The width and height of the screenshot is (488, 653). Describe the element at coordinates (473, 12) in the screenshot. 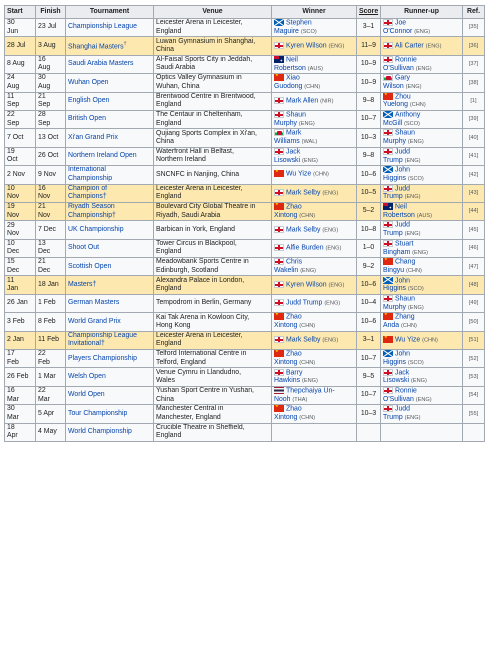

I see `header-ref: Ref.` at that location.